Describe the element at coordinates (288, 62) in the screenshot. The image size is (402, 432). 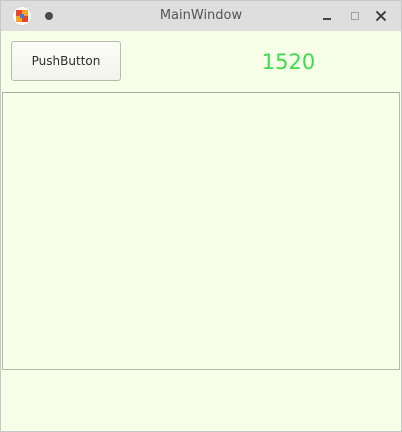
I see `counter-label: 1520` at that location.